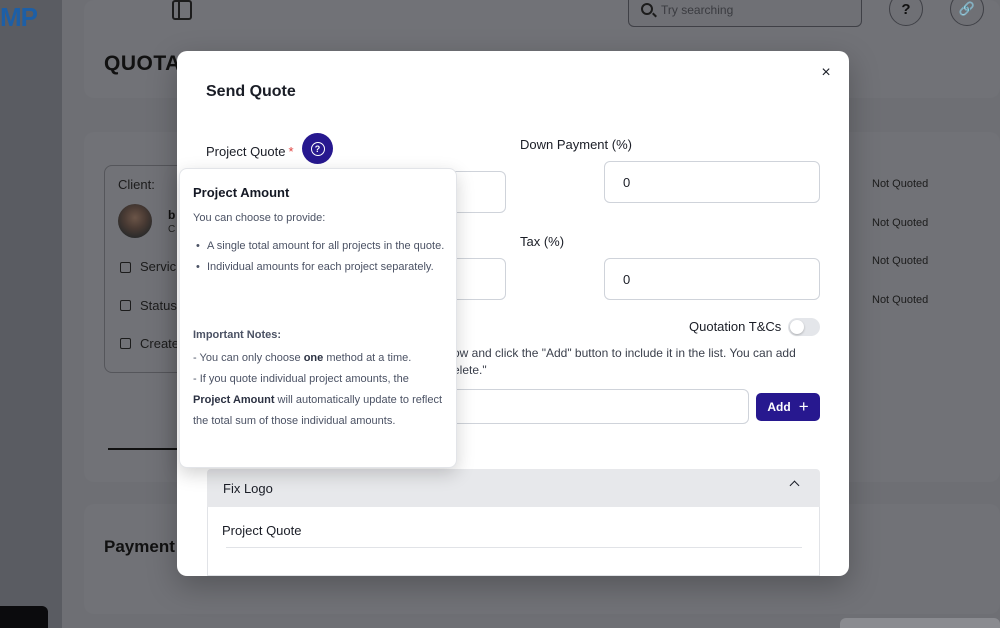  What do you see at coordinates (262, 530) in the screenshot?
I see `accordion-project-quote-label: Project Quote` at bounding box center [262, 530].